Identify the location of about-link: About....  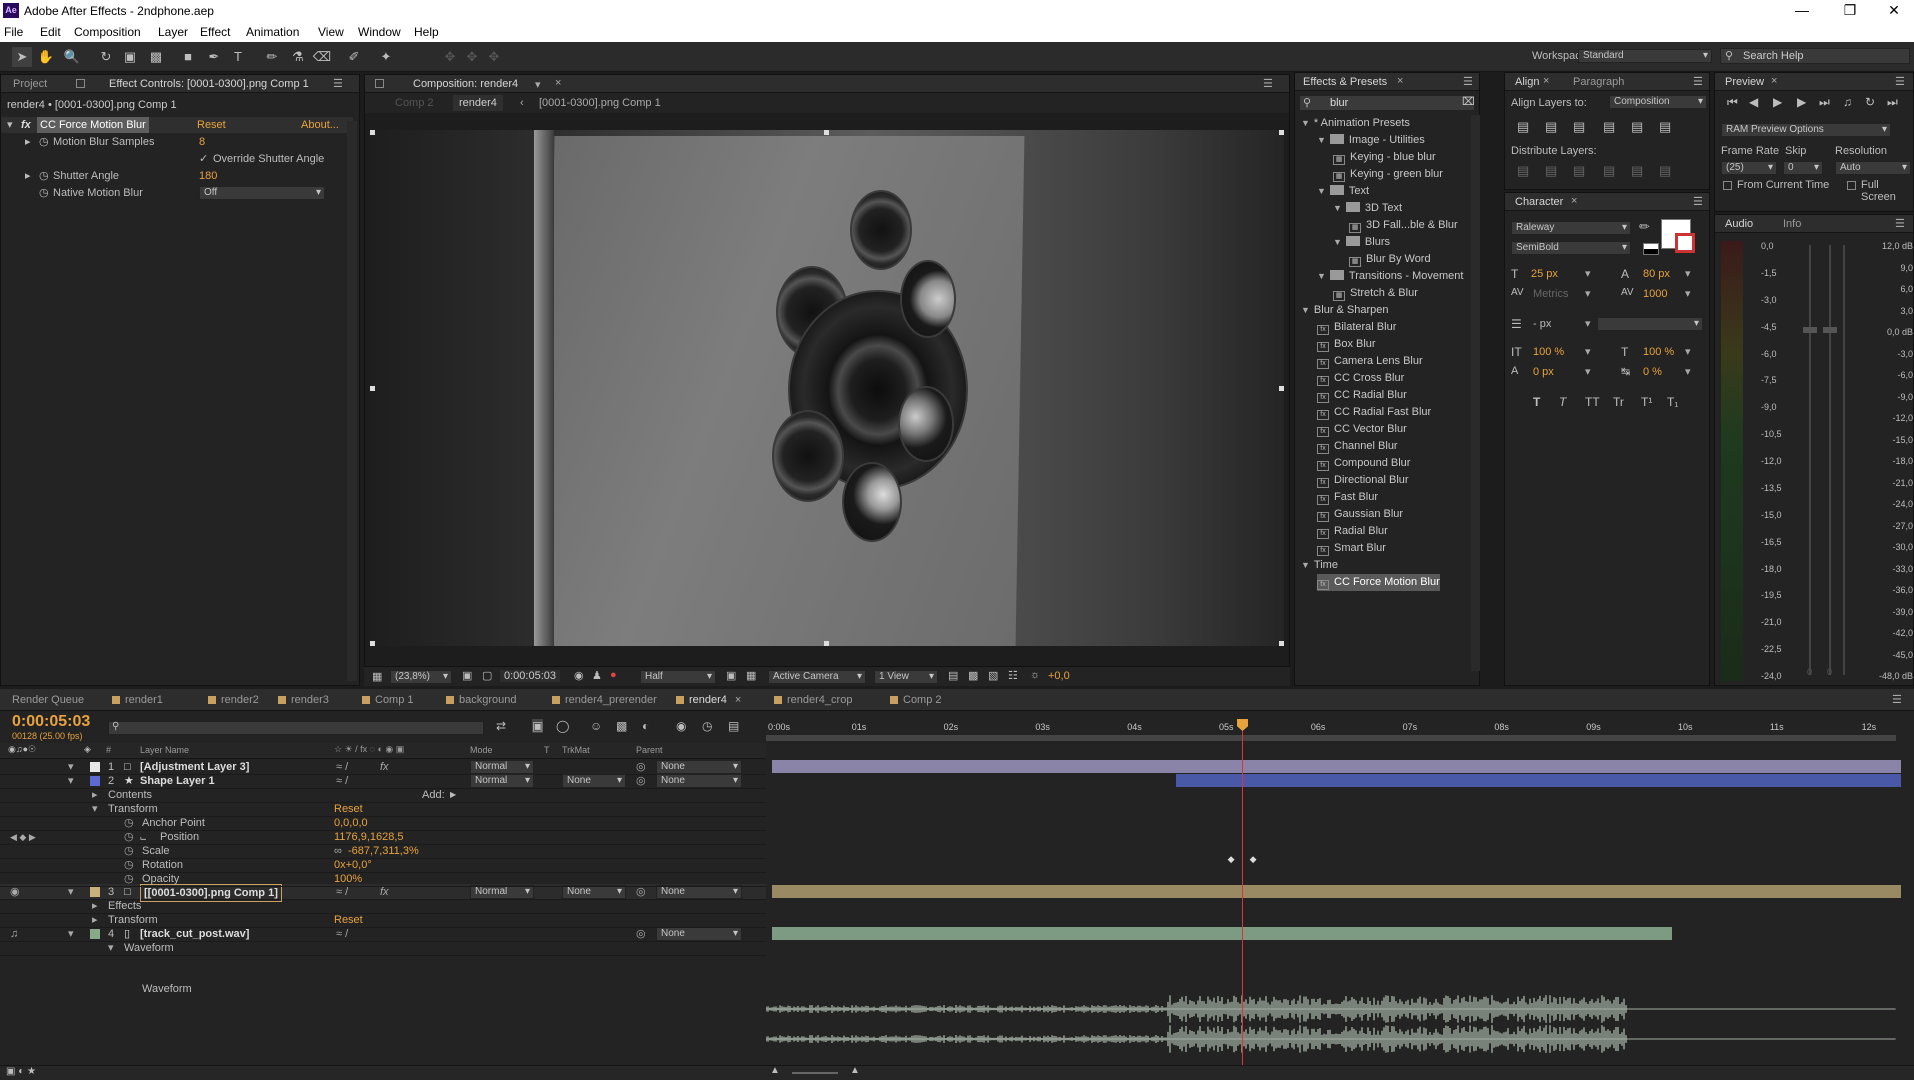
(320, 125).